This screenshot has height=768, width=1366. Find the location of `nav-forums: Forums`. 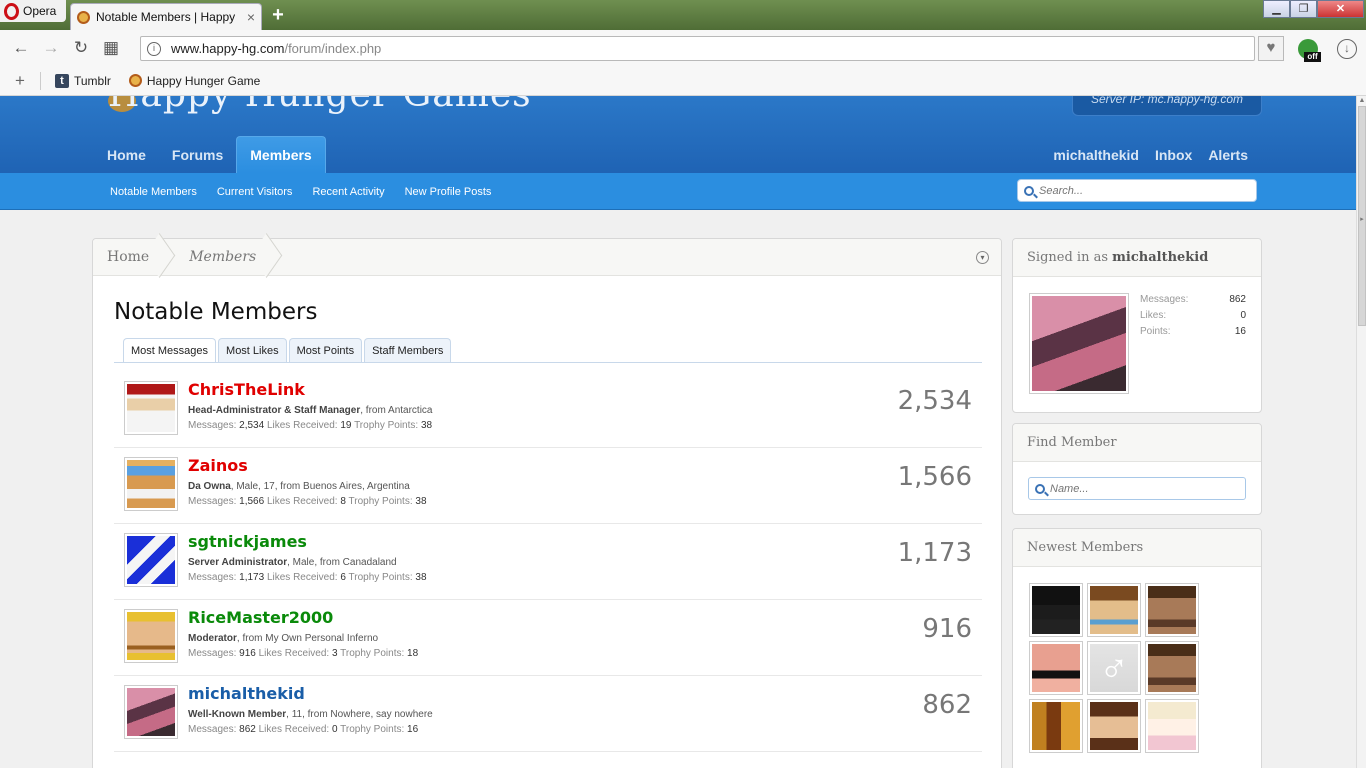

nav-forums: Forums is located at coordinates (197, 154).